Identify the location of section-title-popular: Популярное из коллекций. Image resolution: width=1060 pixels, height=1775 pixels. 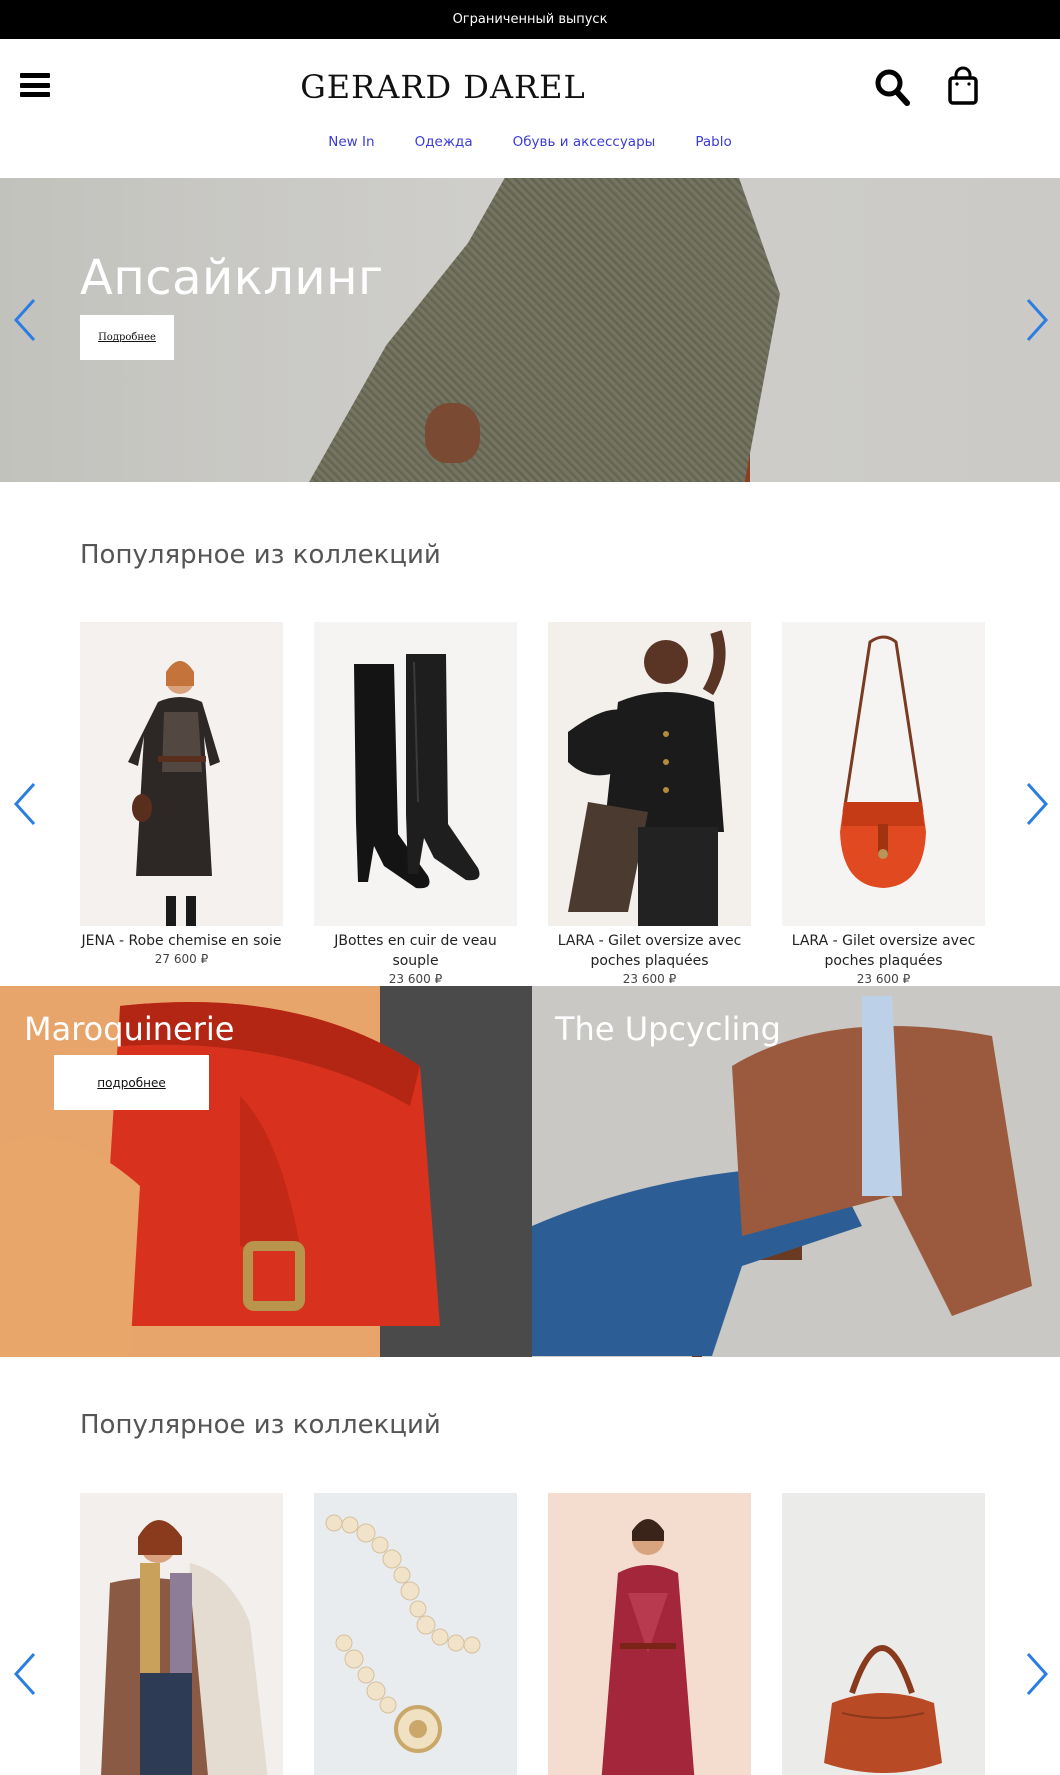
(260, 555).